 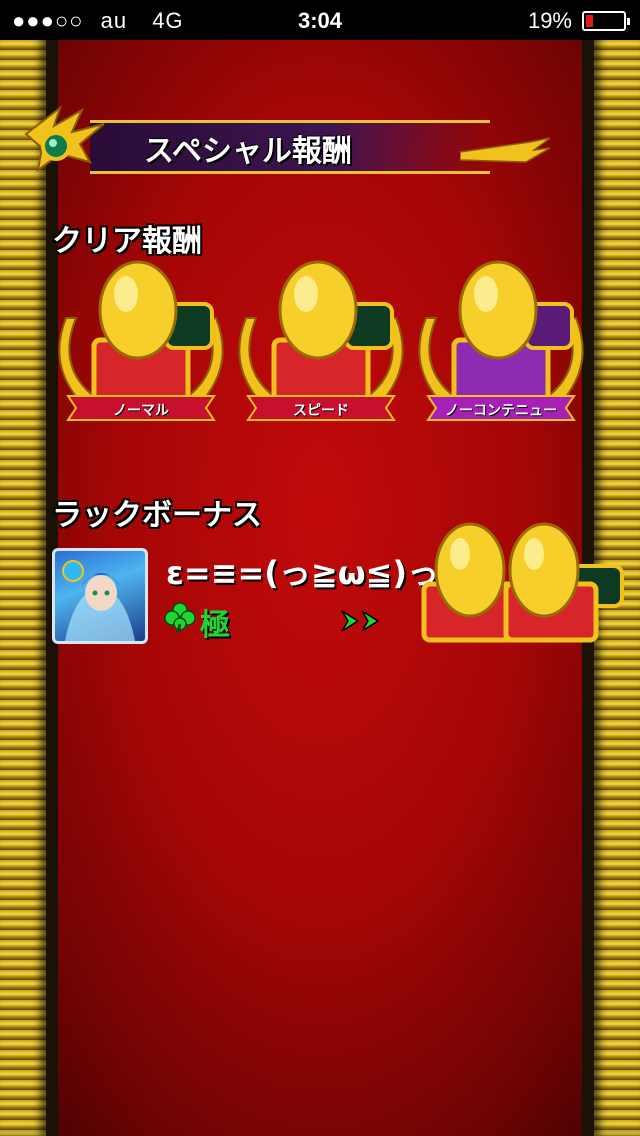 I want to click on character-avatar, so click(x=100, y=596).